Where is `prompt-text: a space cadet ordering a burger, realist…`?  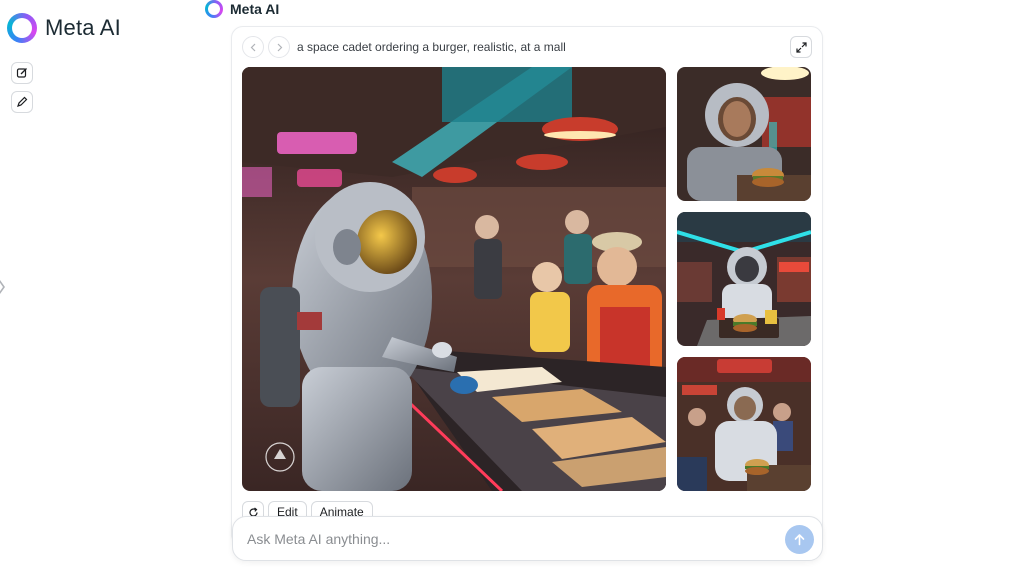 prompt-text: a space cadet ordering a burger, realist… is located at coordinates (431, 47).